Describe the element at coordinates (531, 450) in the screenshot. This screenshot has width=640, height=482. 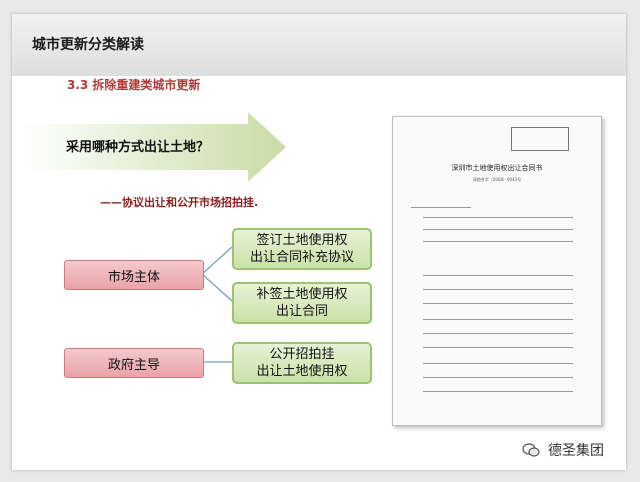
I see `wechat-icon` at that location.